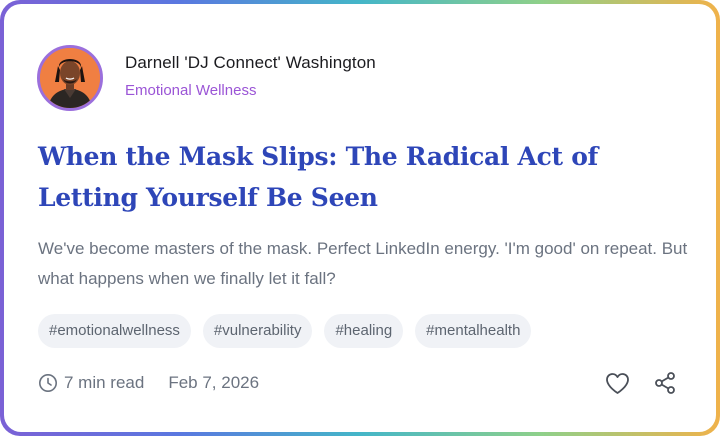  I want to click on heart-icon, so click(617, 383).